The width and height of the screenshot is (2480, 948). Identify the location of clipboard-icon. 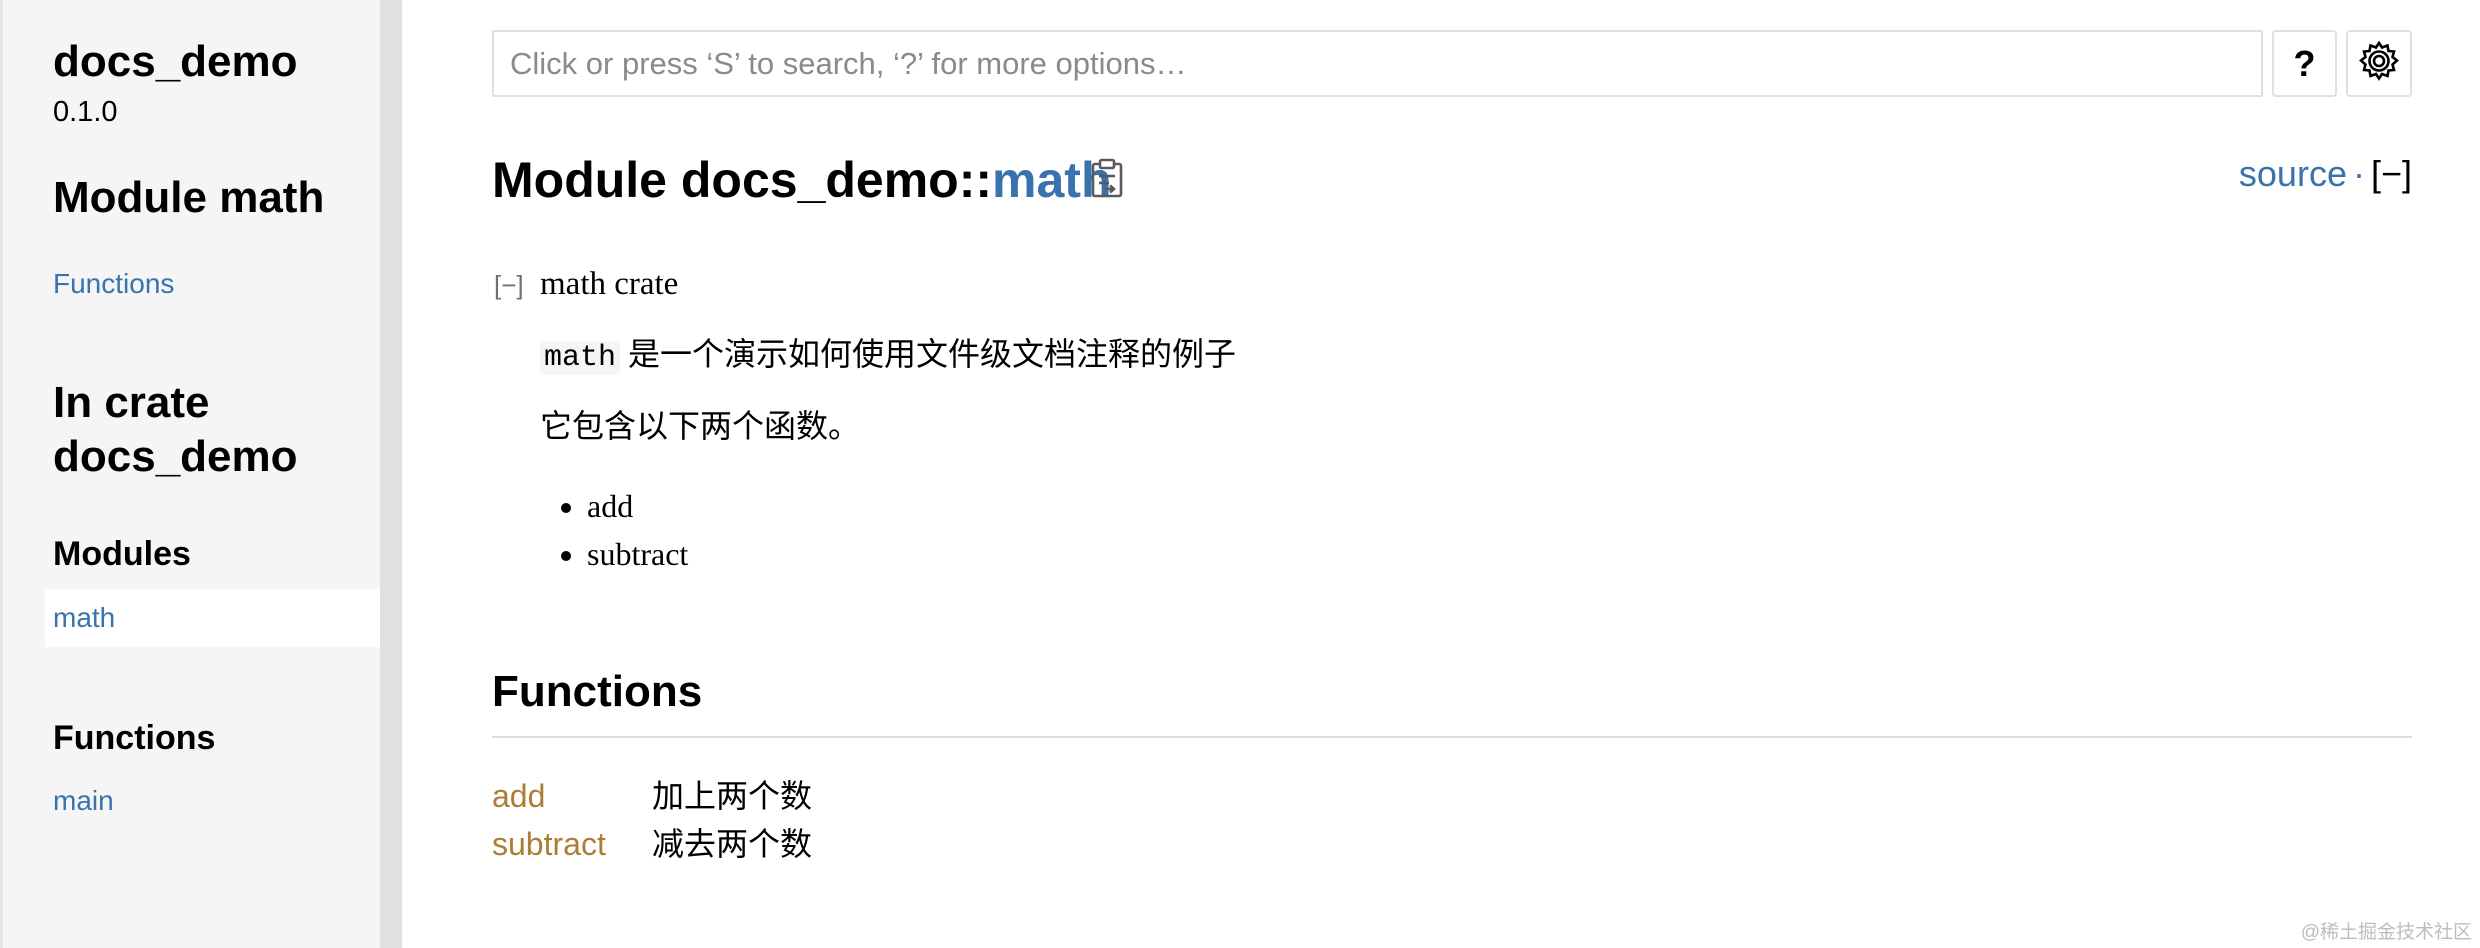
(1107, 180).